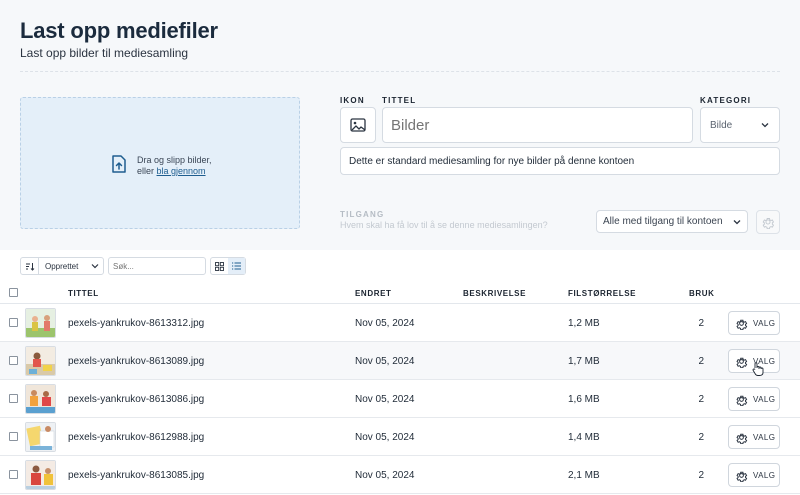 The image size is (800, 495). I want to click on access-select: Alle med tilgang til kontoen, so click(672, 221).